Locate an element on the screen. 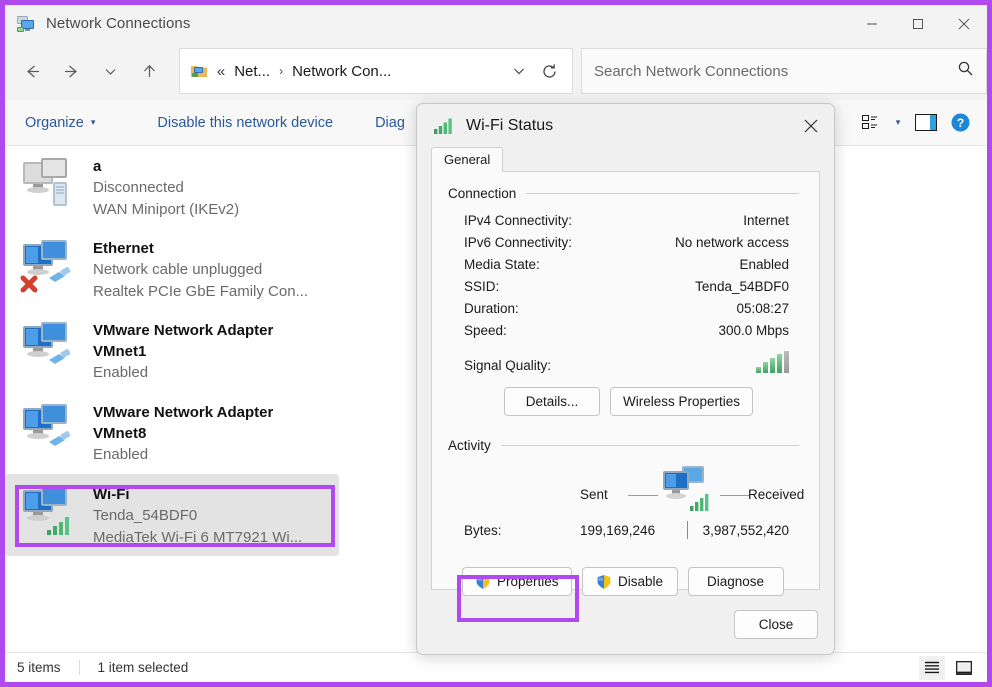 The height and width of the screenshot is (687, 992). disable-button: Disable is located at coordinates (629, 581).